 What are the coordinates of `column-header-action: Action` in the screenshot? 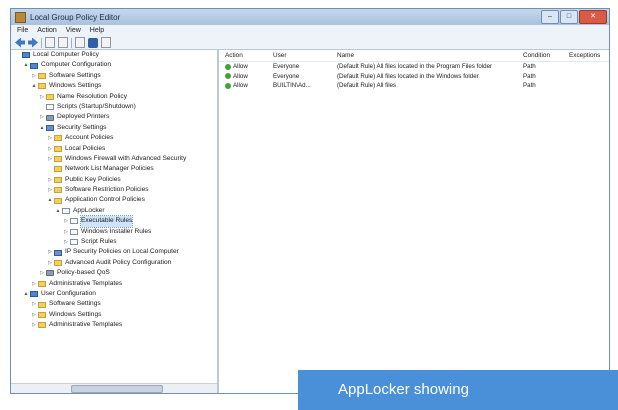 It's located at (244, 55).